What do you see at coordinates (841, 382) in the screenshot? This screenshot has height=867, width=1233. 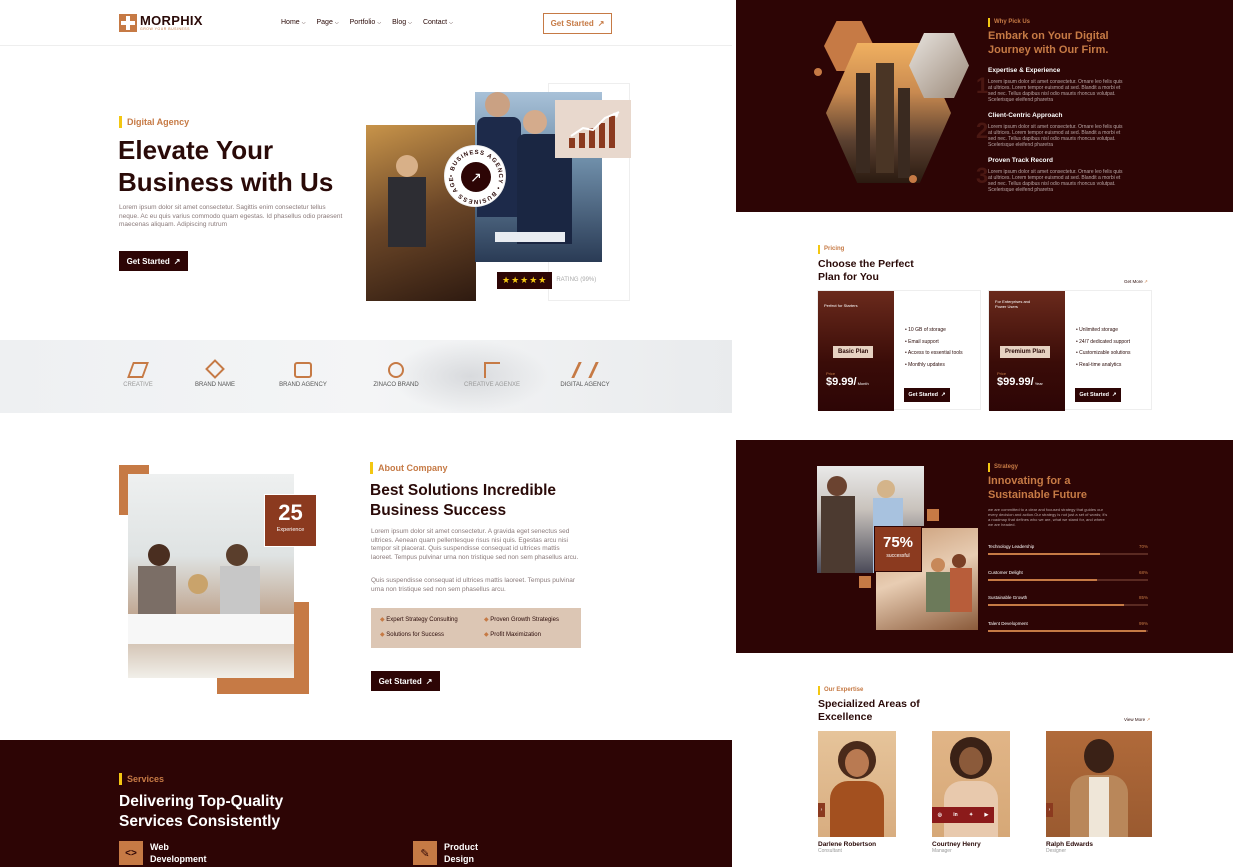 I see `plan-price: $9.99/` at bounding box center [841, 382].